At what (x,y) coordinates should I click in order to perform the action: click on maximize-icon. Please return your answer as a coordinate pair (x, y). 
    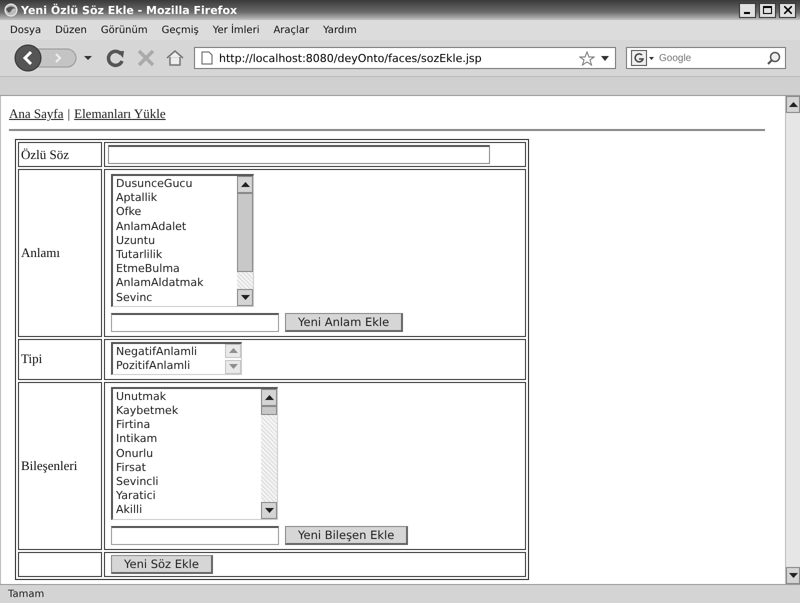
    Looking at the image, I should click on (767, 10).